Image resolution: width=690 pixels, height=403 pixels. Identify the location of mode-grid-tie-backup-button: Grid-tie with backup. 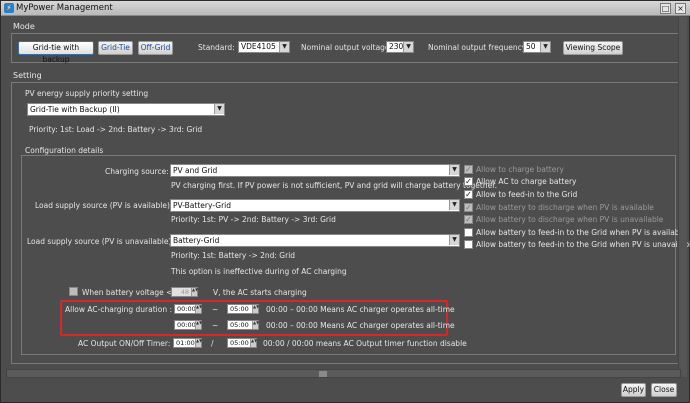
(56, 52).